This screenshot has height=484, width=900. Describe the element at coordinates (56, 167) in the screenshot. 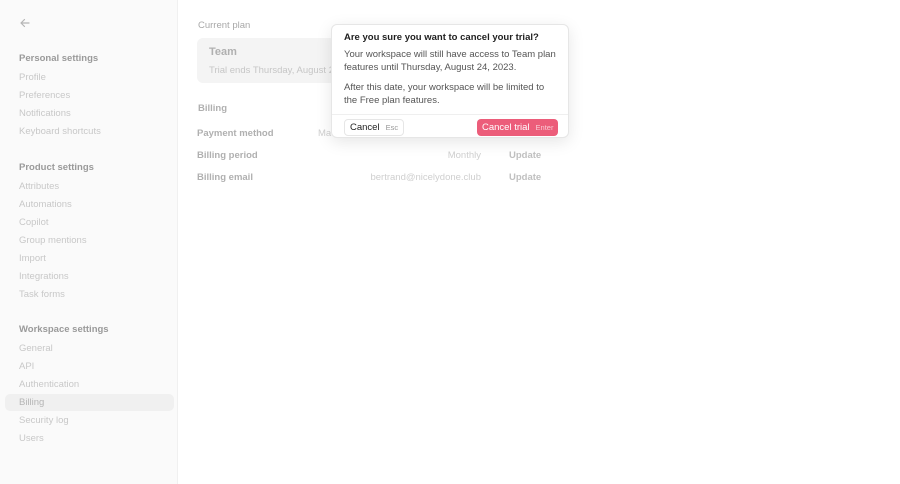

I see `section-title-product: Product settings` at that location.